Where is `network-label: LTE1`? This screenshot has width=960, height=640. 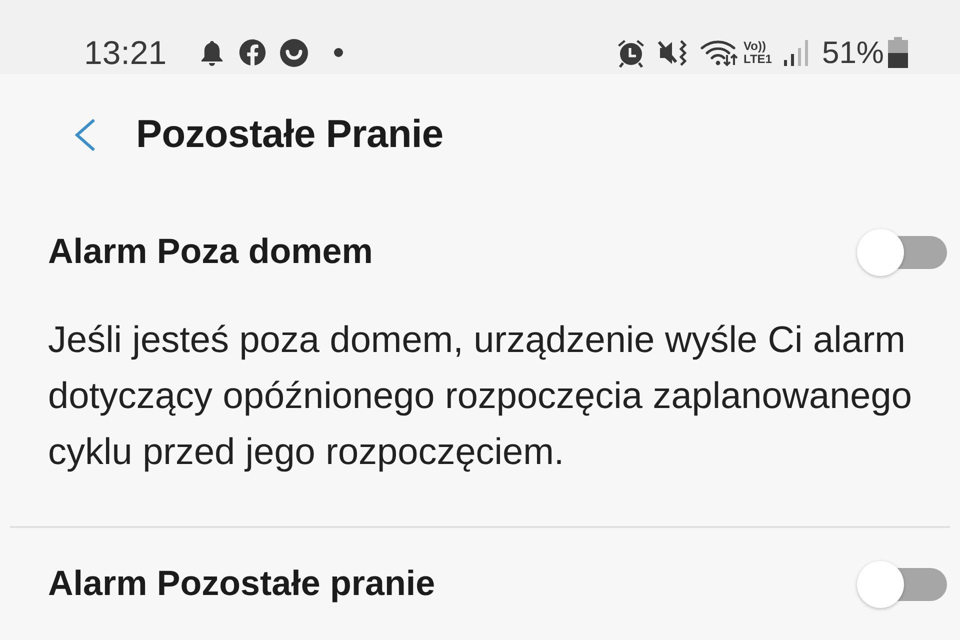
network-label: LTE1 is located at coordinates (758, 59).